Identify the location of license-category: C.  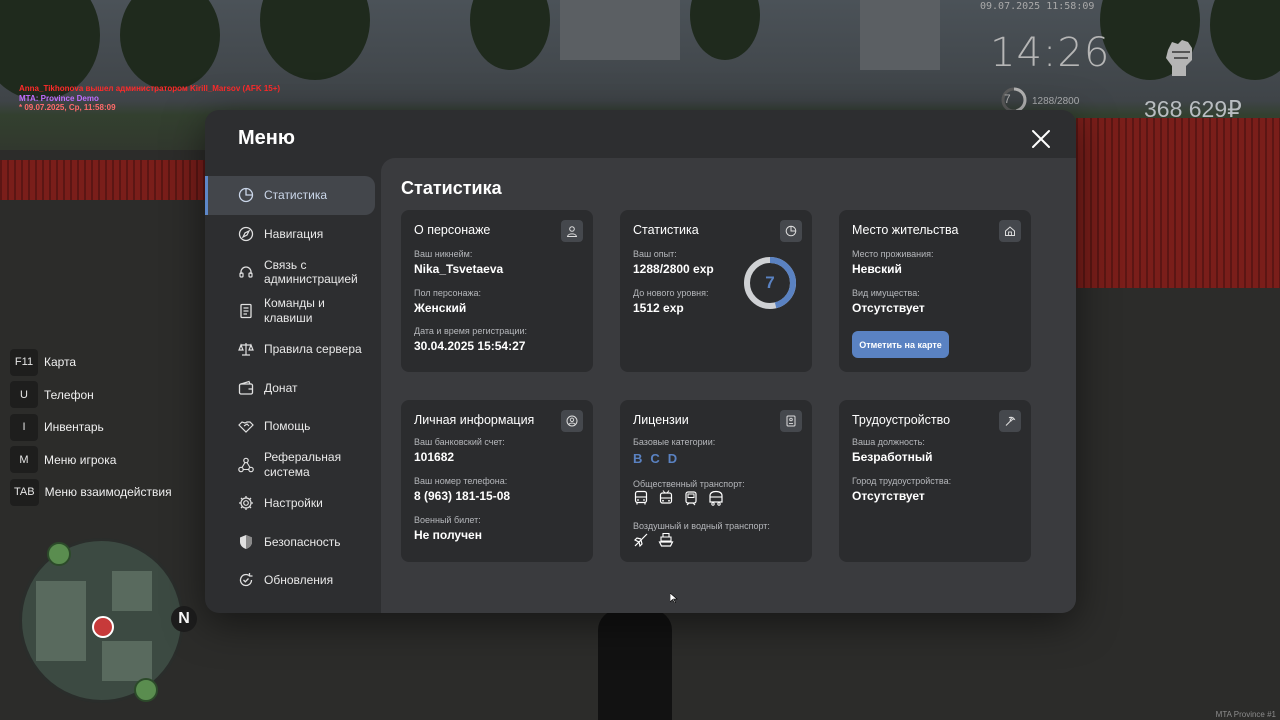
(655, 458).